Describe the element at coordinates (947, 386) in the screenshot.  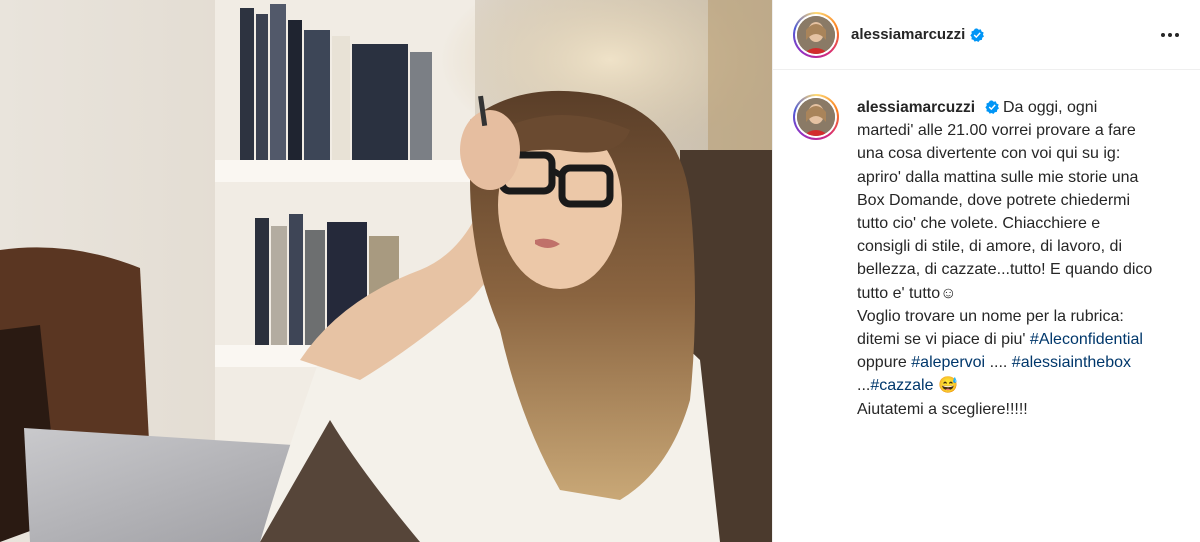
I see `grin-sweat-emoji: 😅` at that location.